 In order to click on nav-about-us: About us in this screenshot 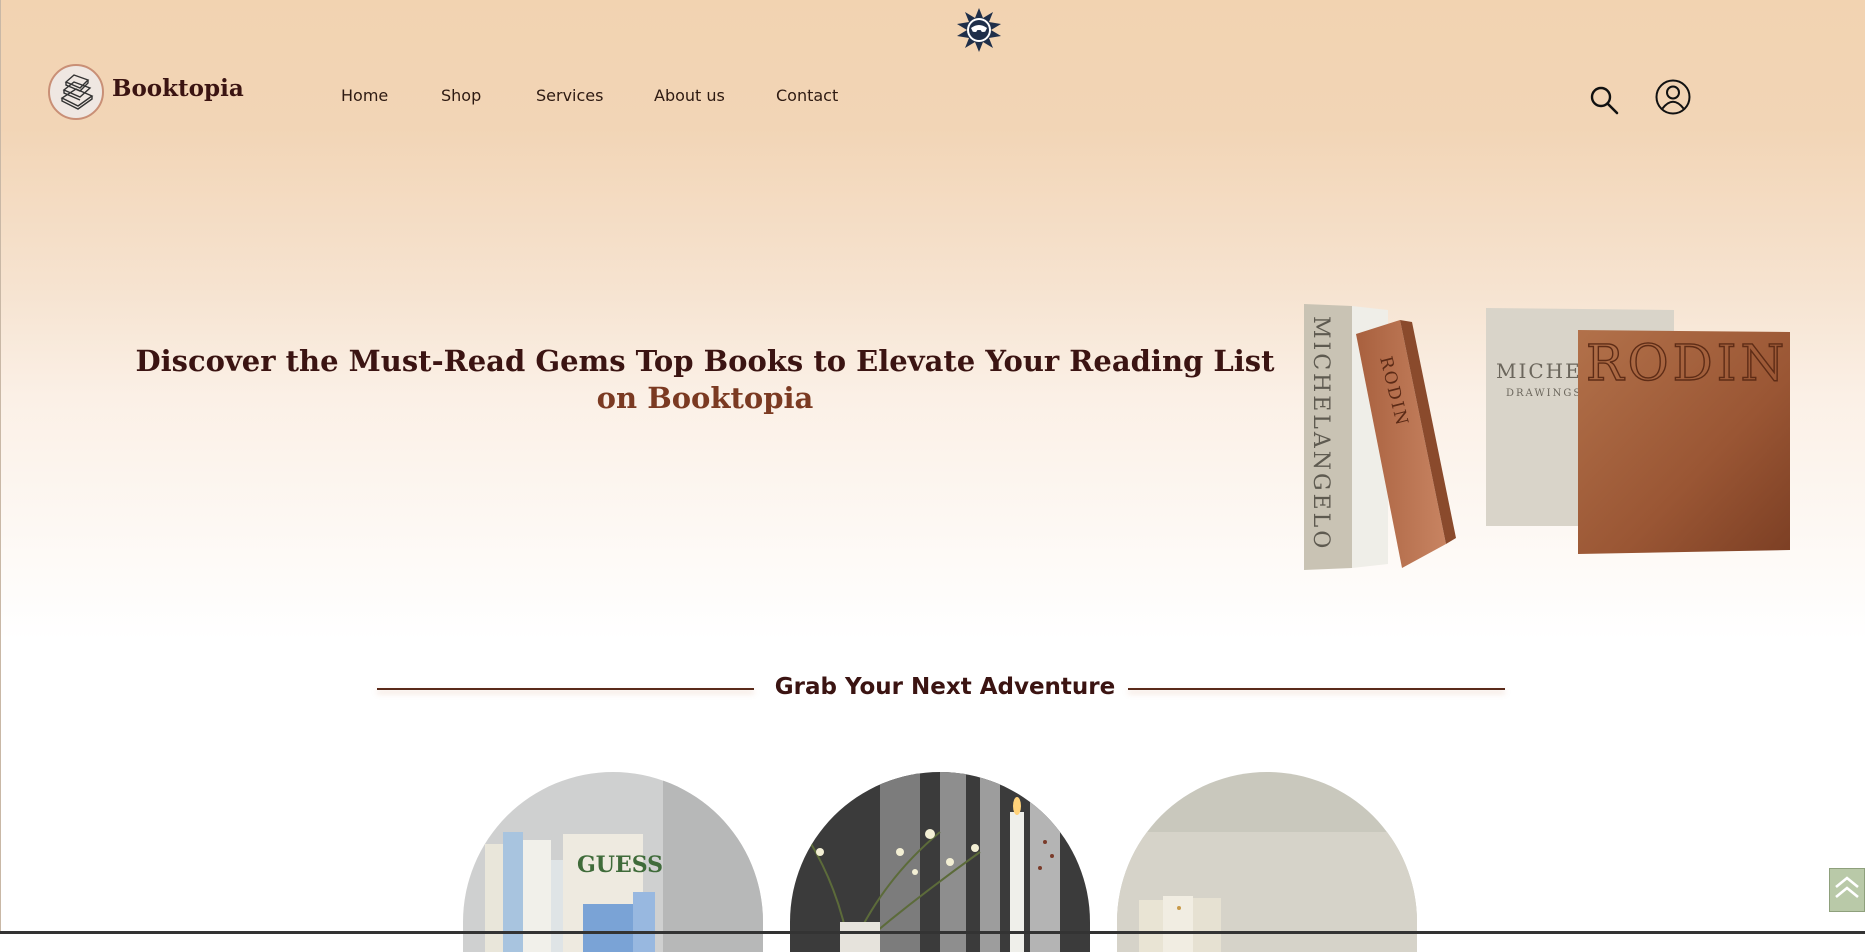, I will do `click(689, 95)`.